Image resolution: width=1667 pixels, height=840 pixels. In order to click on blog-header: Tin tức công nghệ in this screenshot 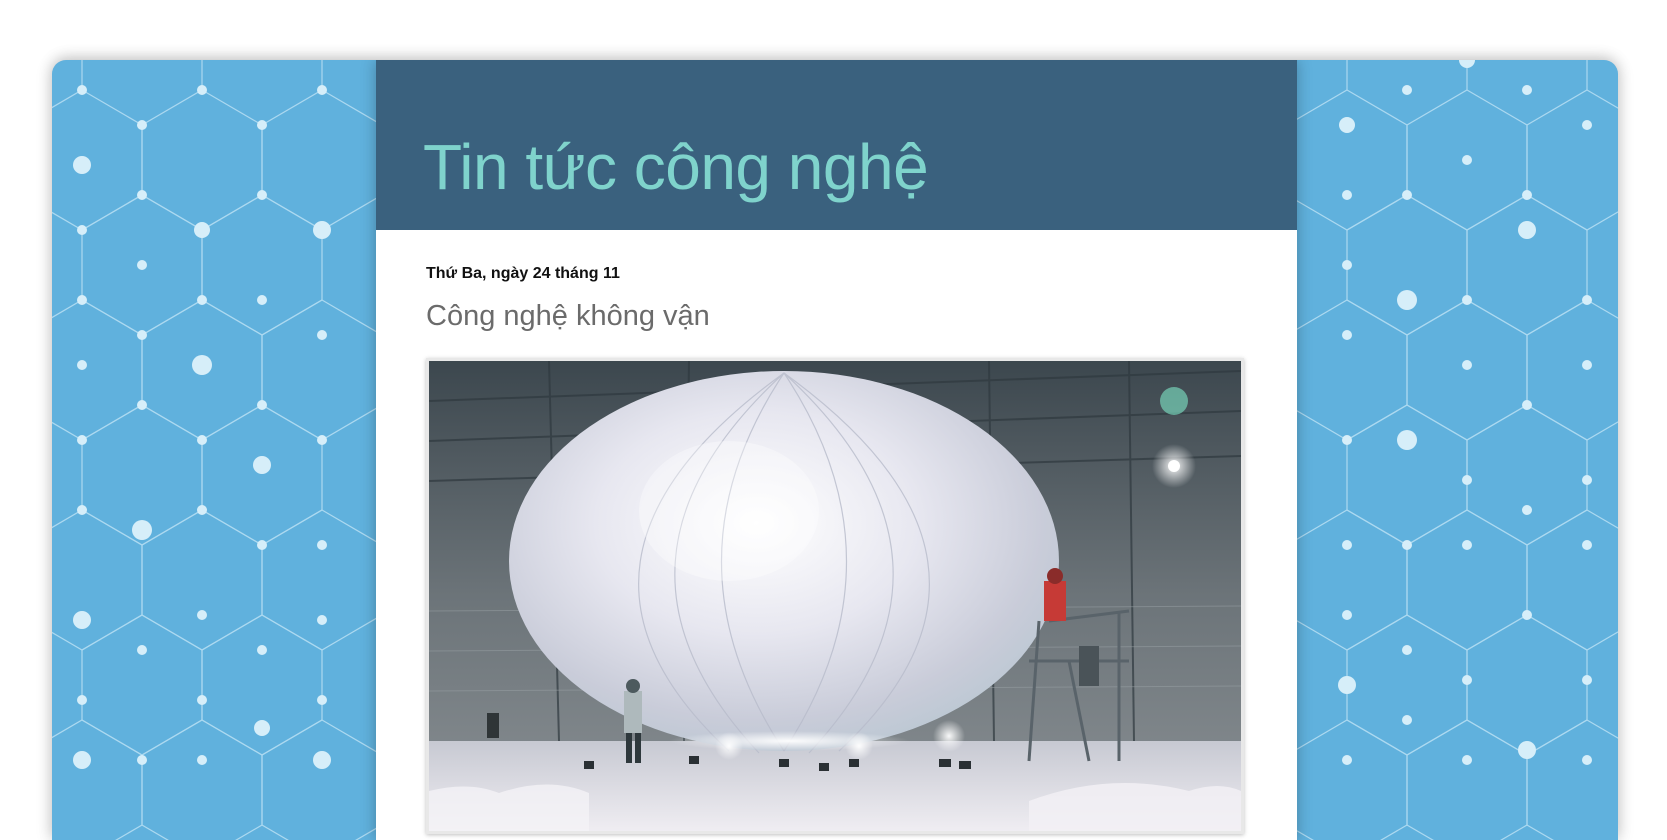, I will do `click(836, 145)`.